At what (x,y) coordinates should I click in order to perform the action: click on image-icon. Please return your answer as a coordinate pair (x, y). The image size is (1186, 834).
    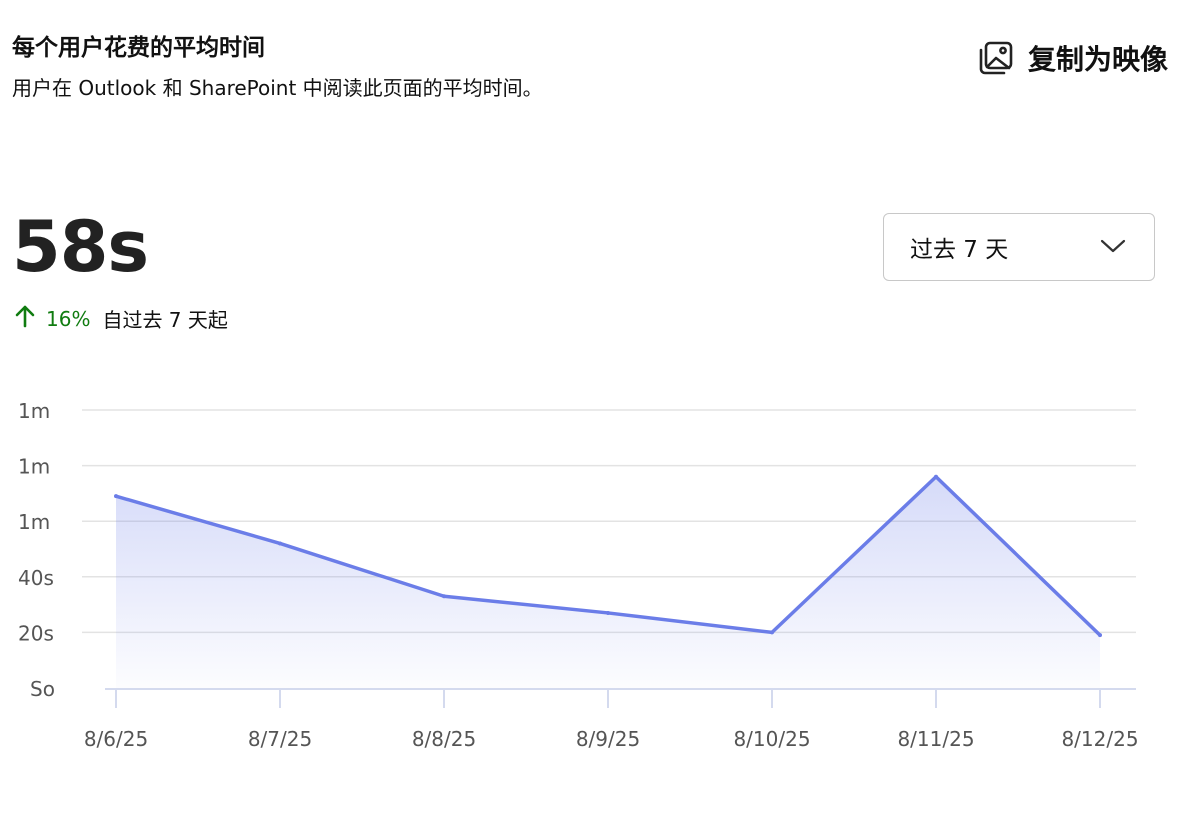
    Looking at the image, I should click on (996, 58).